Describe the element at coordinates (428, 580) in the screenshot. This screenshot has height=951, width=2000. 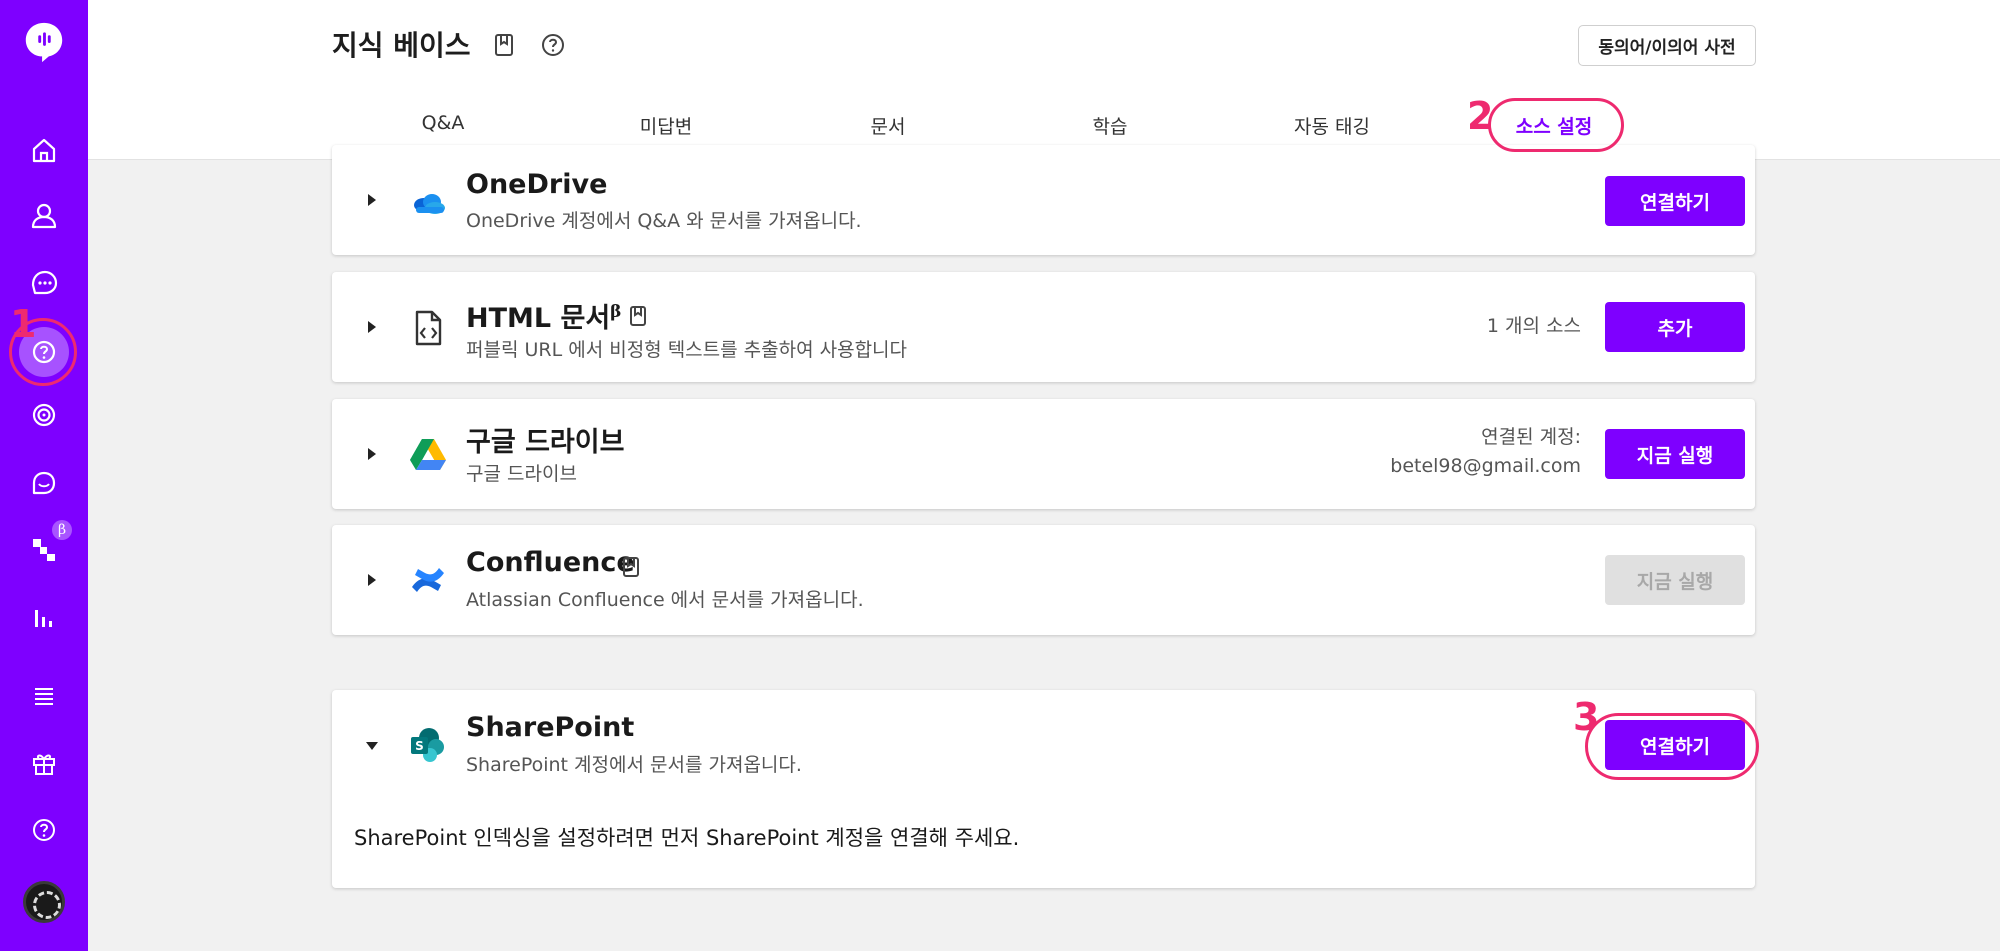
I see `confluence-icon` at that location.